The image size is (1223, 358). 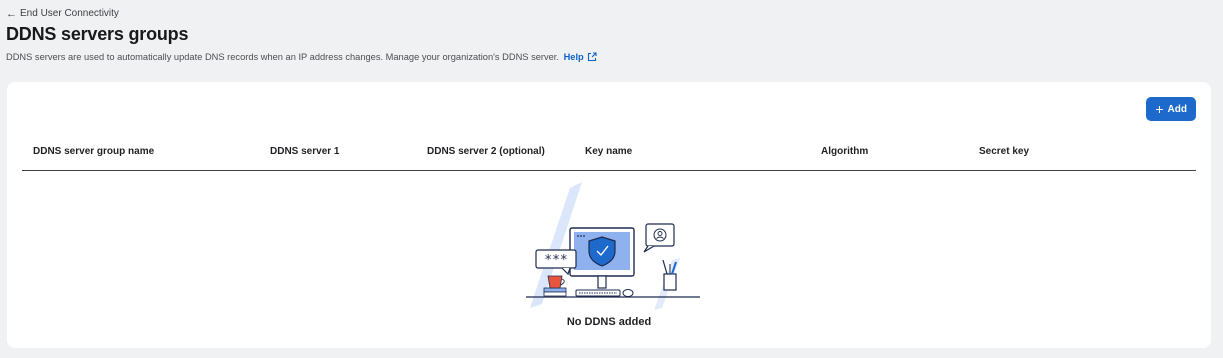 I want to click on password-mask-text: ***, so click(x=555, y=260).